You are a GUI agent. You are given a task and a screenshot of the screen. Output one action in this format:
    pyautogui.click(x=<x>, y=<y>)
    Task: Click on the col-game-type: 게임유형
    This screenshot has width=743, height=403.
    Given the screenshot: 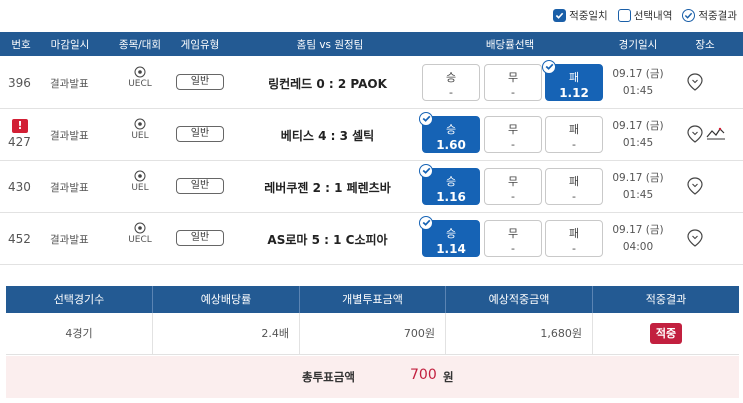 What is the action you would take?
    pyautogui.click(x=200, y=45)
    